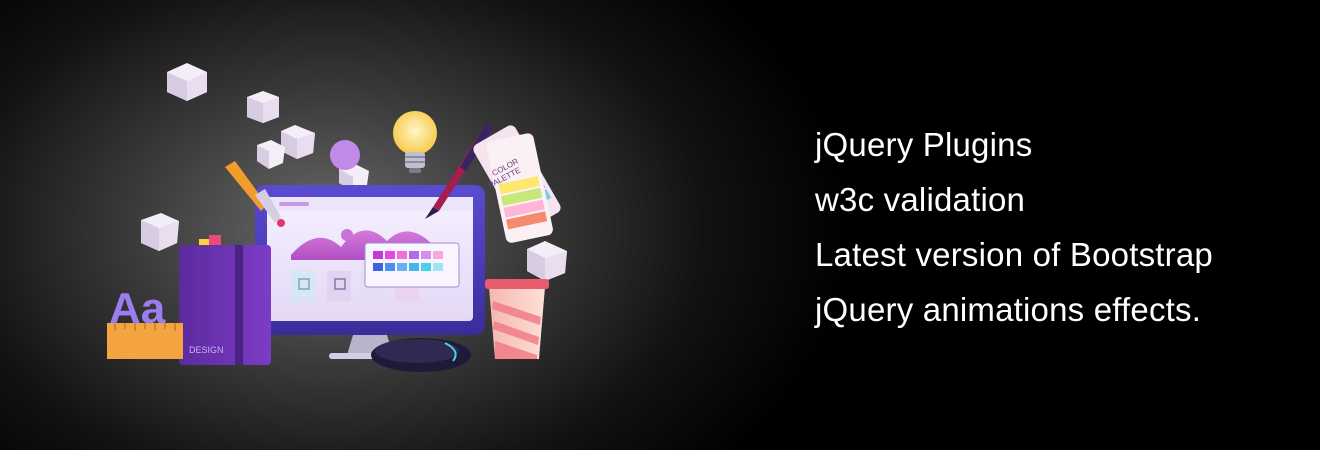 The height and width of the screenshot is (450, 1320). Describe the element at coordinates (1014, 254) in the screenshot. I see `feature-item: Latest version of Bootstrap` at that location.